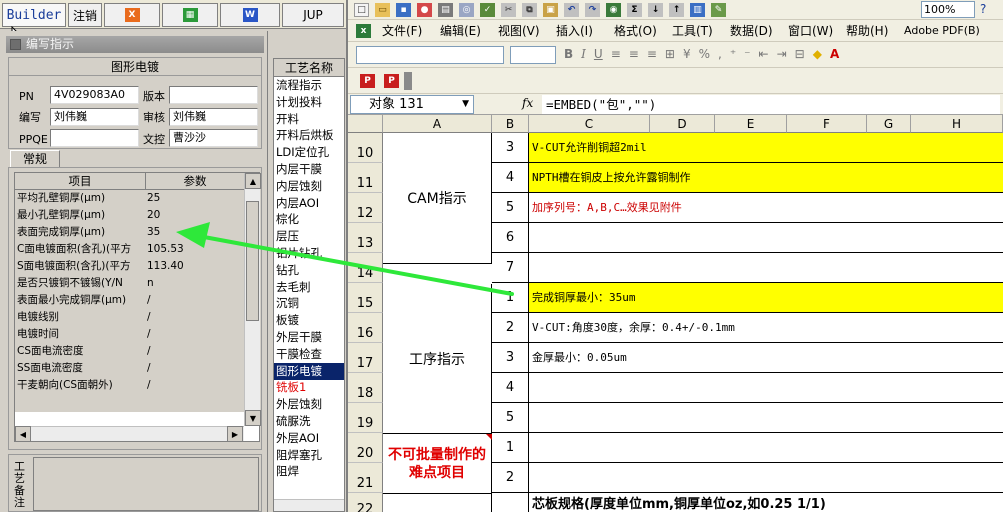 This screenshot has width=1003, height=512. Describe the element at coordinates (568, 54) in the screenshot. I see `bold-icon: B` at that location.